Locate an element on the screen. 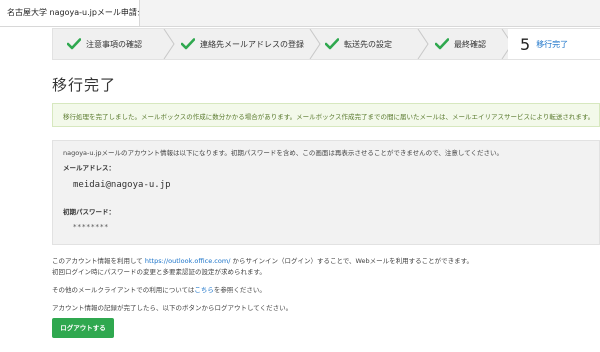 Image resolution: width=600 pixels, height=352 pixels. page-title: 移行完了 is located at coordinates (84, 85).